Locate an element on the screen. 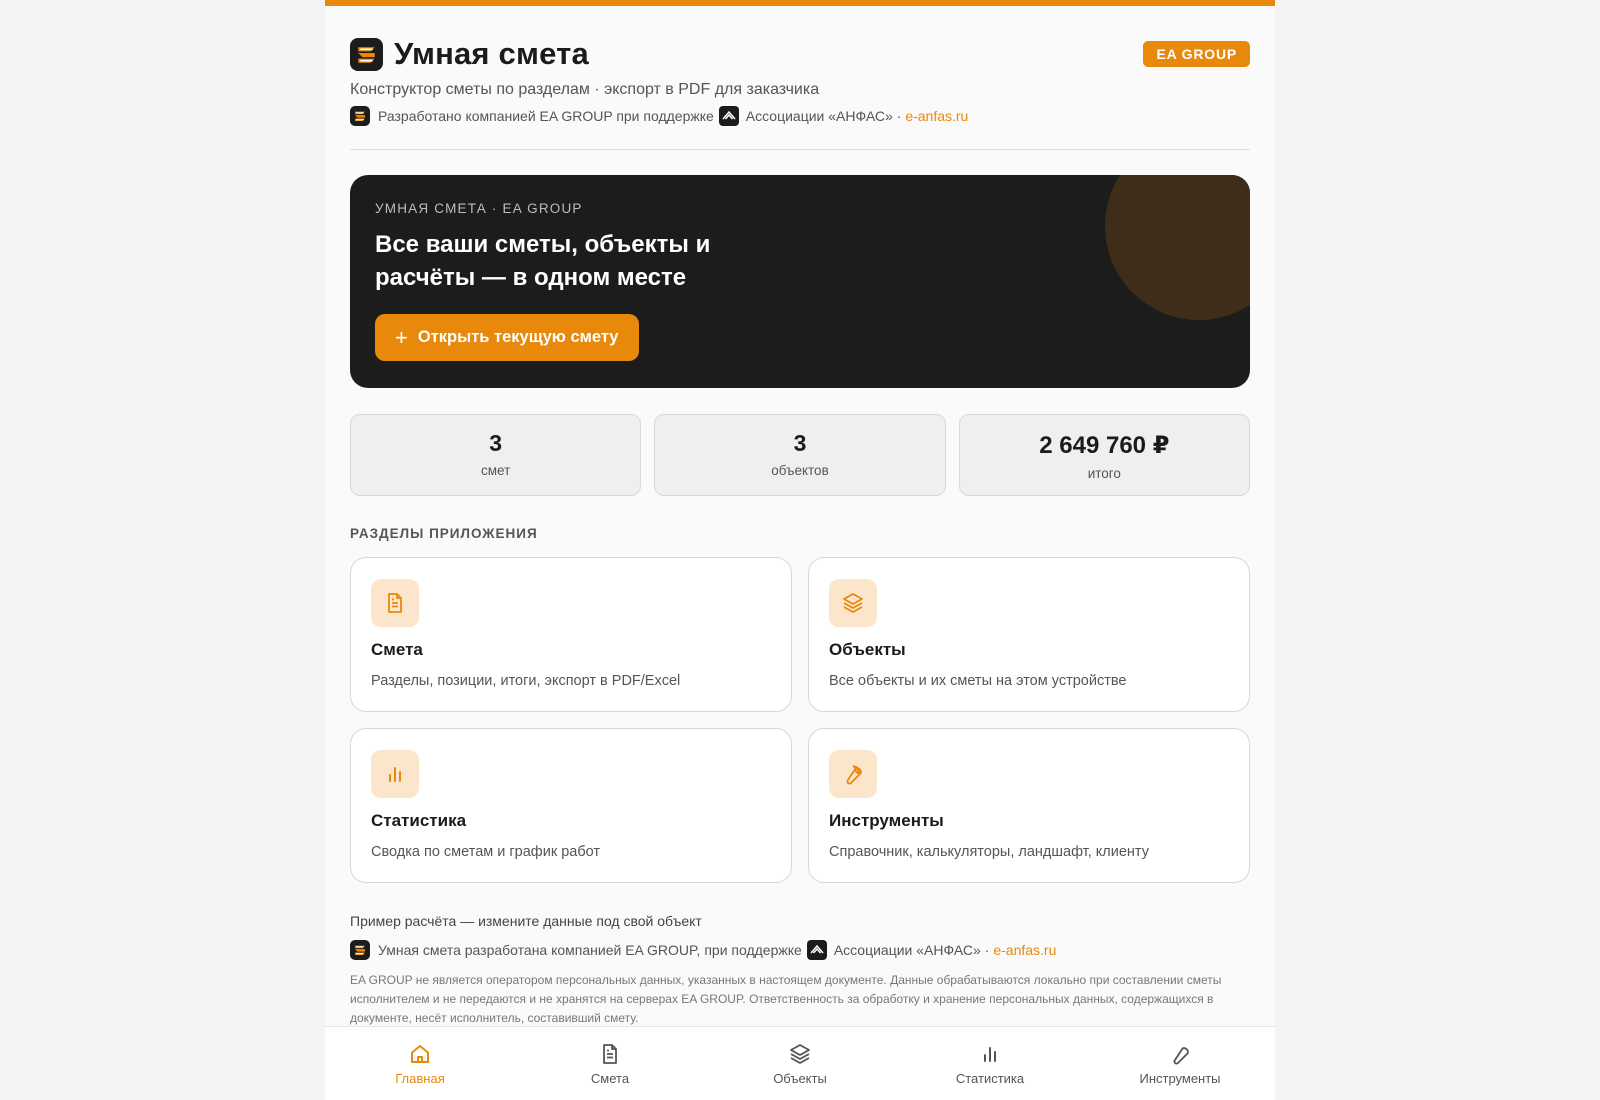  hero-eyebrow: УМНАЯ СМЕТА · EA GROUP is located at coordinates (479, 208).